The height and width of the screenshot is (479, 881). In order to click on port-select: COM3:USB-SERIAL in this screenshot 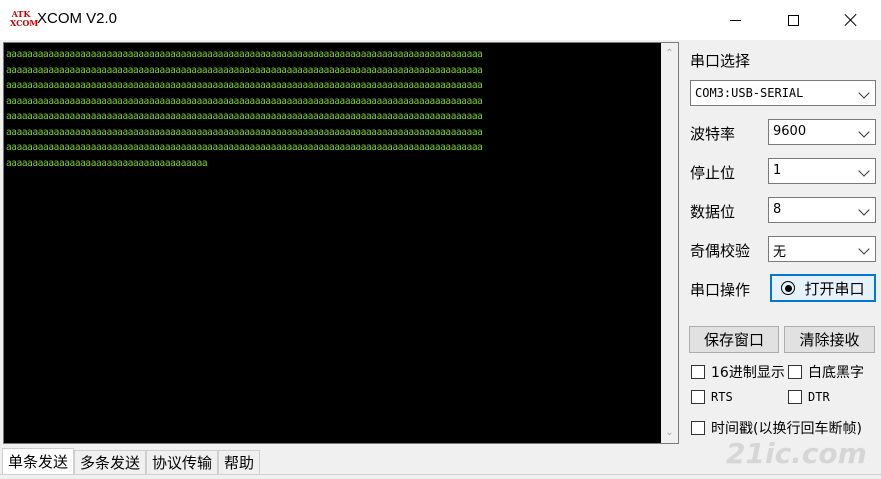, I will do `click(783, 93)`.